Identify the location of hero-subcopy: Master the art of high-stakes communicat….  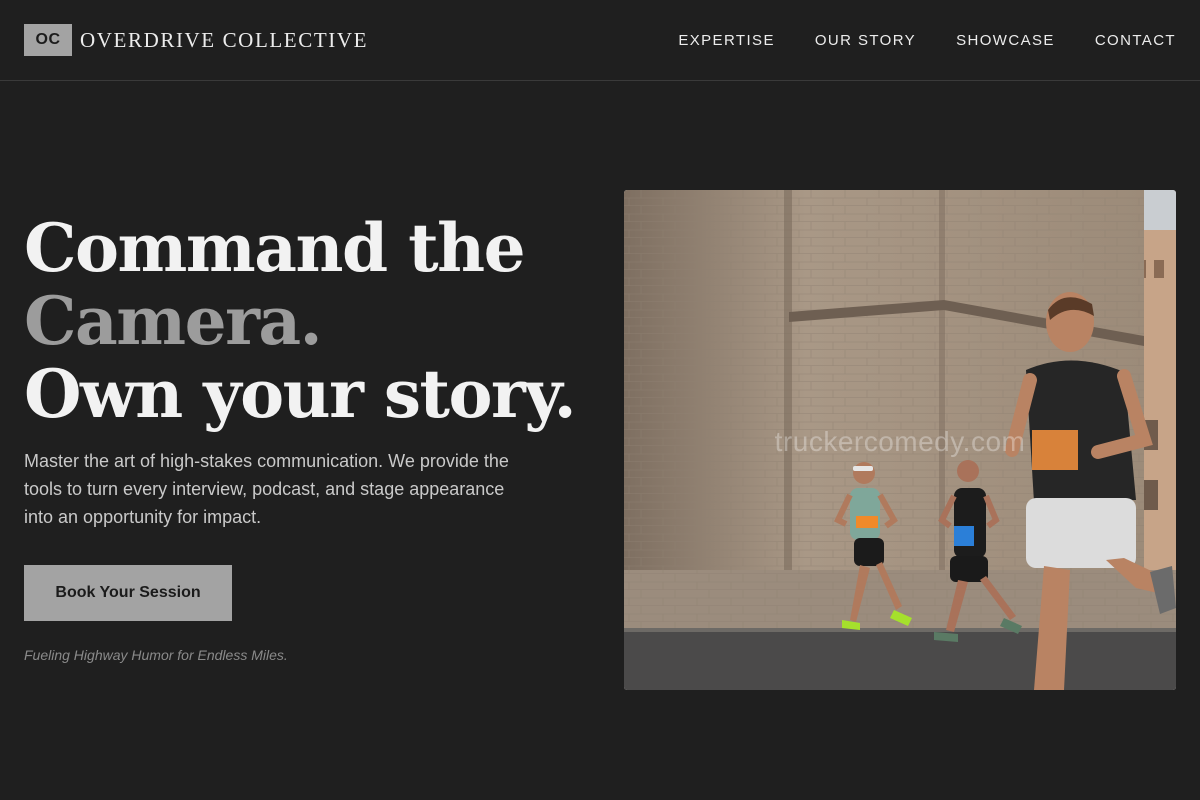
(266, 489).